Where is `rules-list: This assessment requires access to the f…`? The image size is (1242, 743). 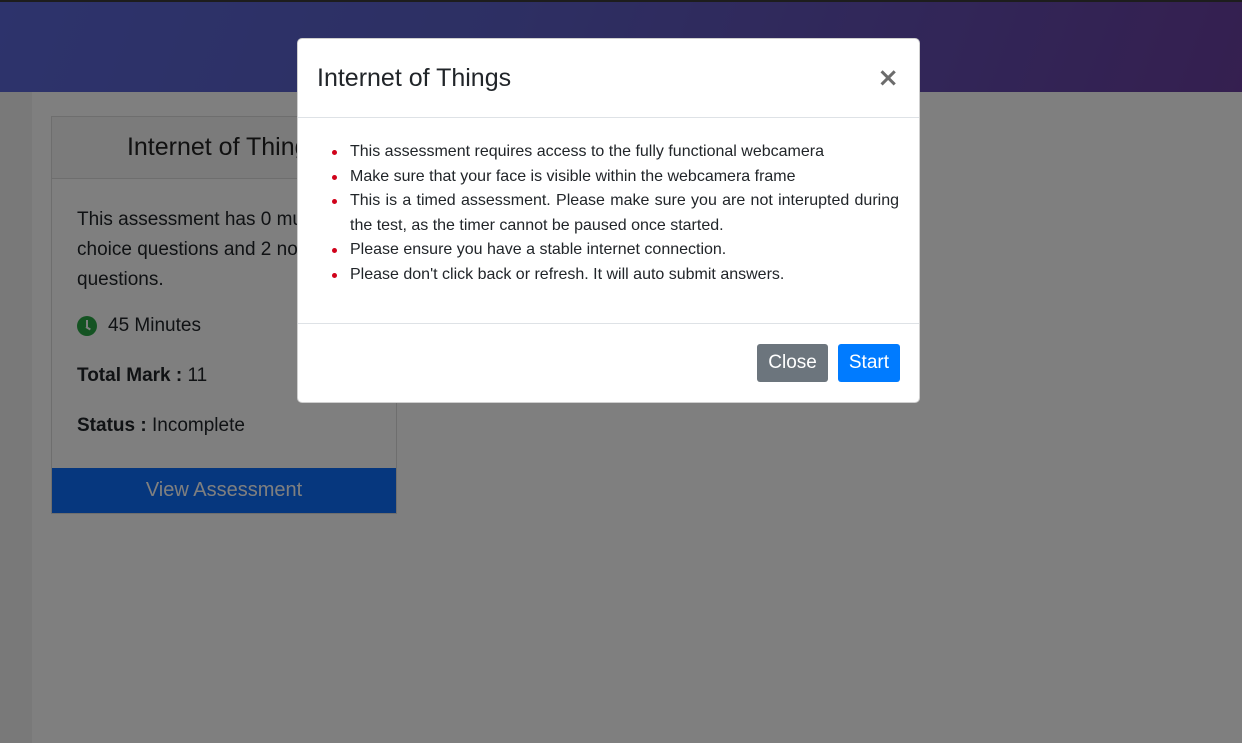
rules-list: This assessment requires access to the f… is located at coordinates (608, 213).